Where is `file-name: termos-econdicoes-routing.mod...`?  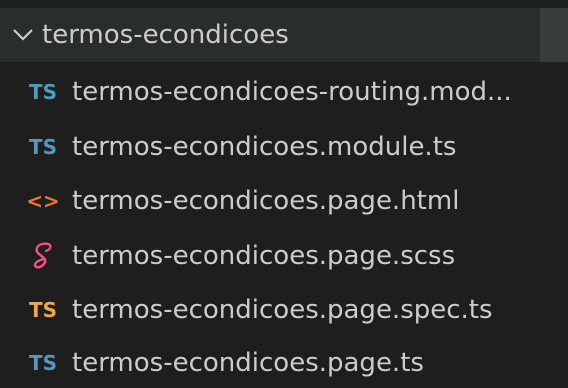 file-name: termos-econdicoes-routing.mod... is located at coordinates (292, 92).